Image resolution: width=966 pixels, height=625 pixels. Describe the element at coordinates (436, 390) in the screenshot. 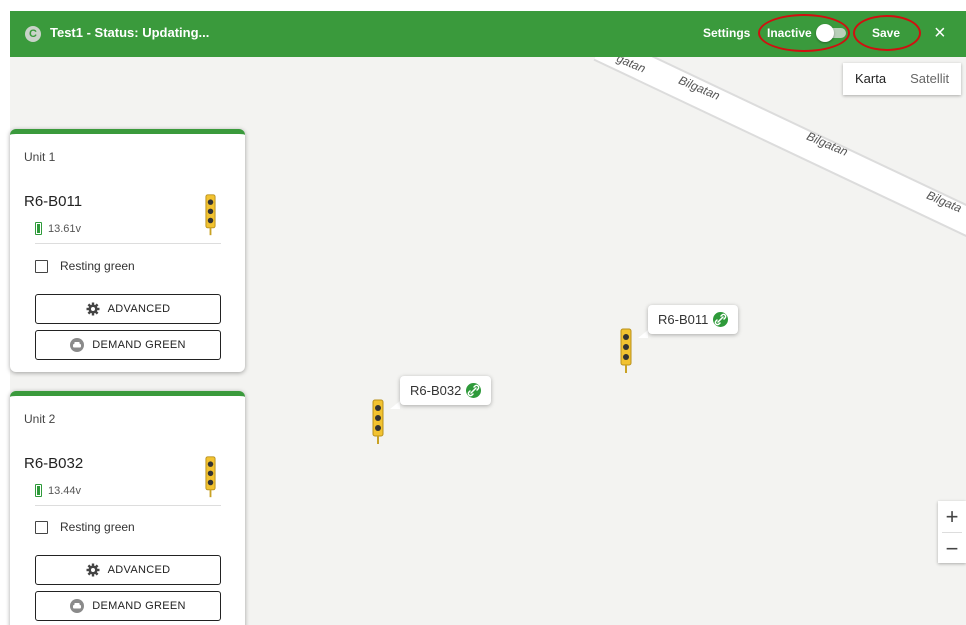

I see `marker-label-text: R6-B032` at that location.